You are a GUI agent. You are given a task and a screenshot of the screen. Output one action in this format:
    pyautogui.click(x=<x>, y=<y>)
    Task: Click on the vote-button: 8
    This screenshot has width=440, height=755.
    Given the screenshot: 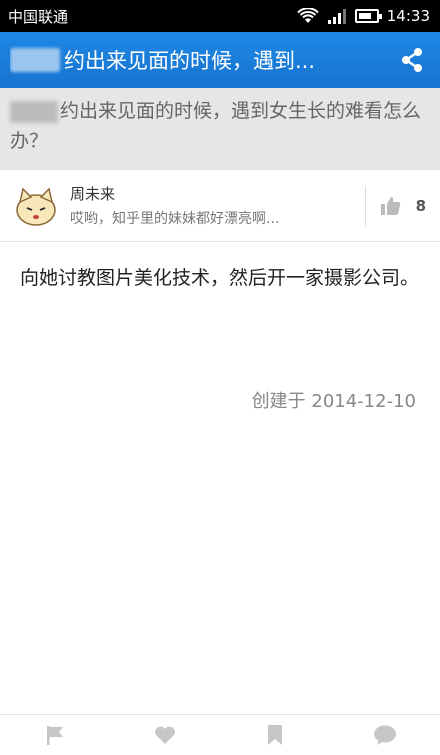 What is the action you would take?
    pyautogui.click(x=395, y=205)
    